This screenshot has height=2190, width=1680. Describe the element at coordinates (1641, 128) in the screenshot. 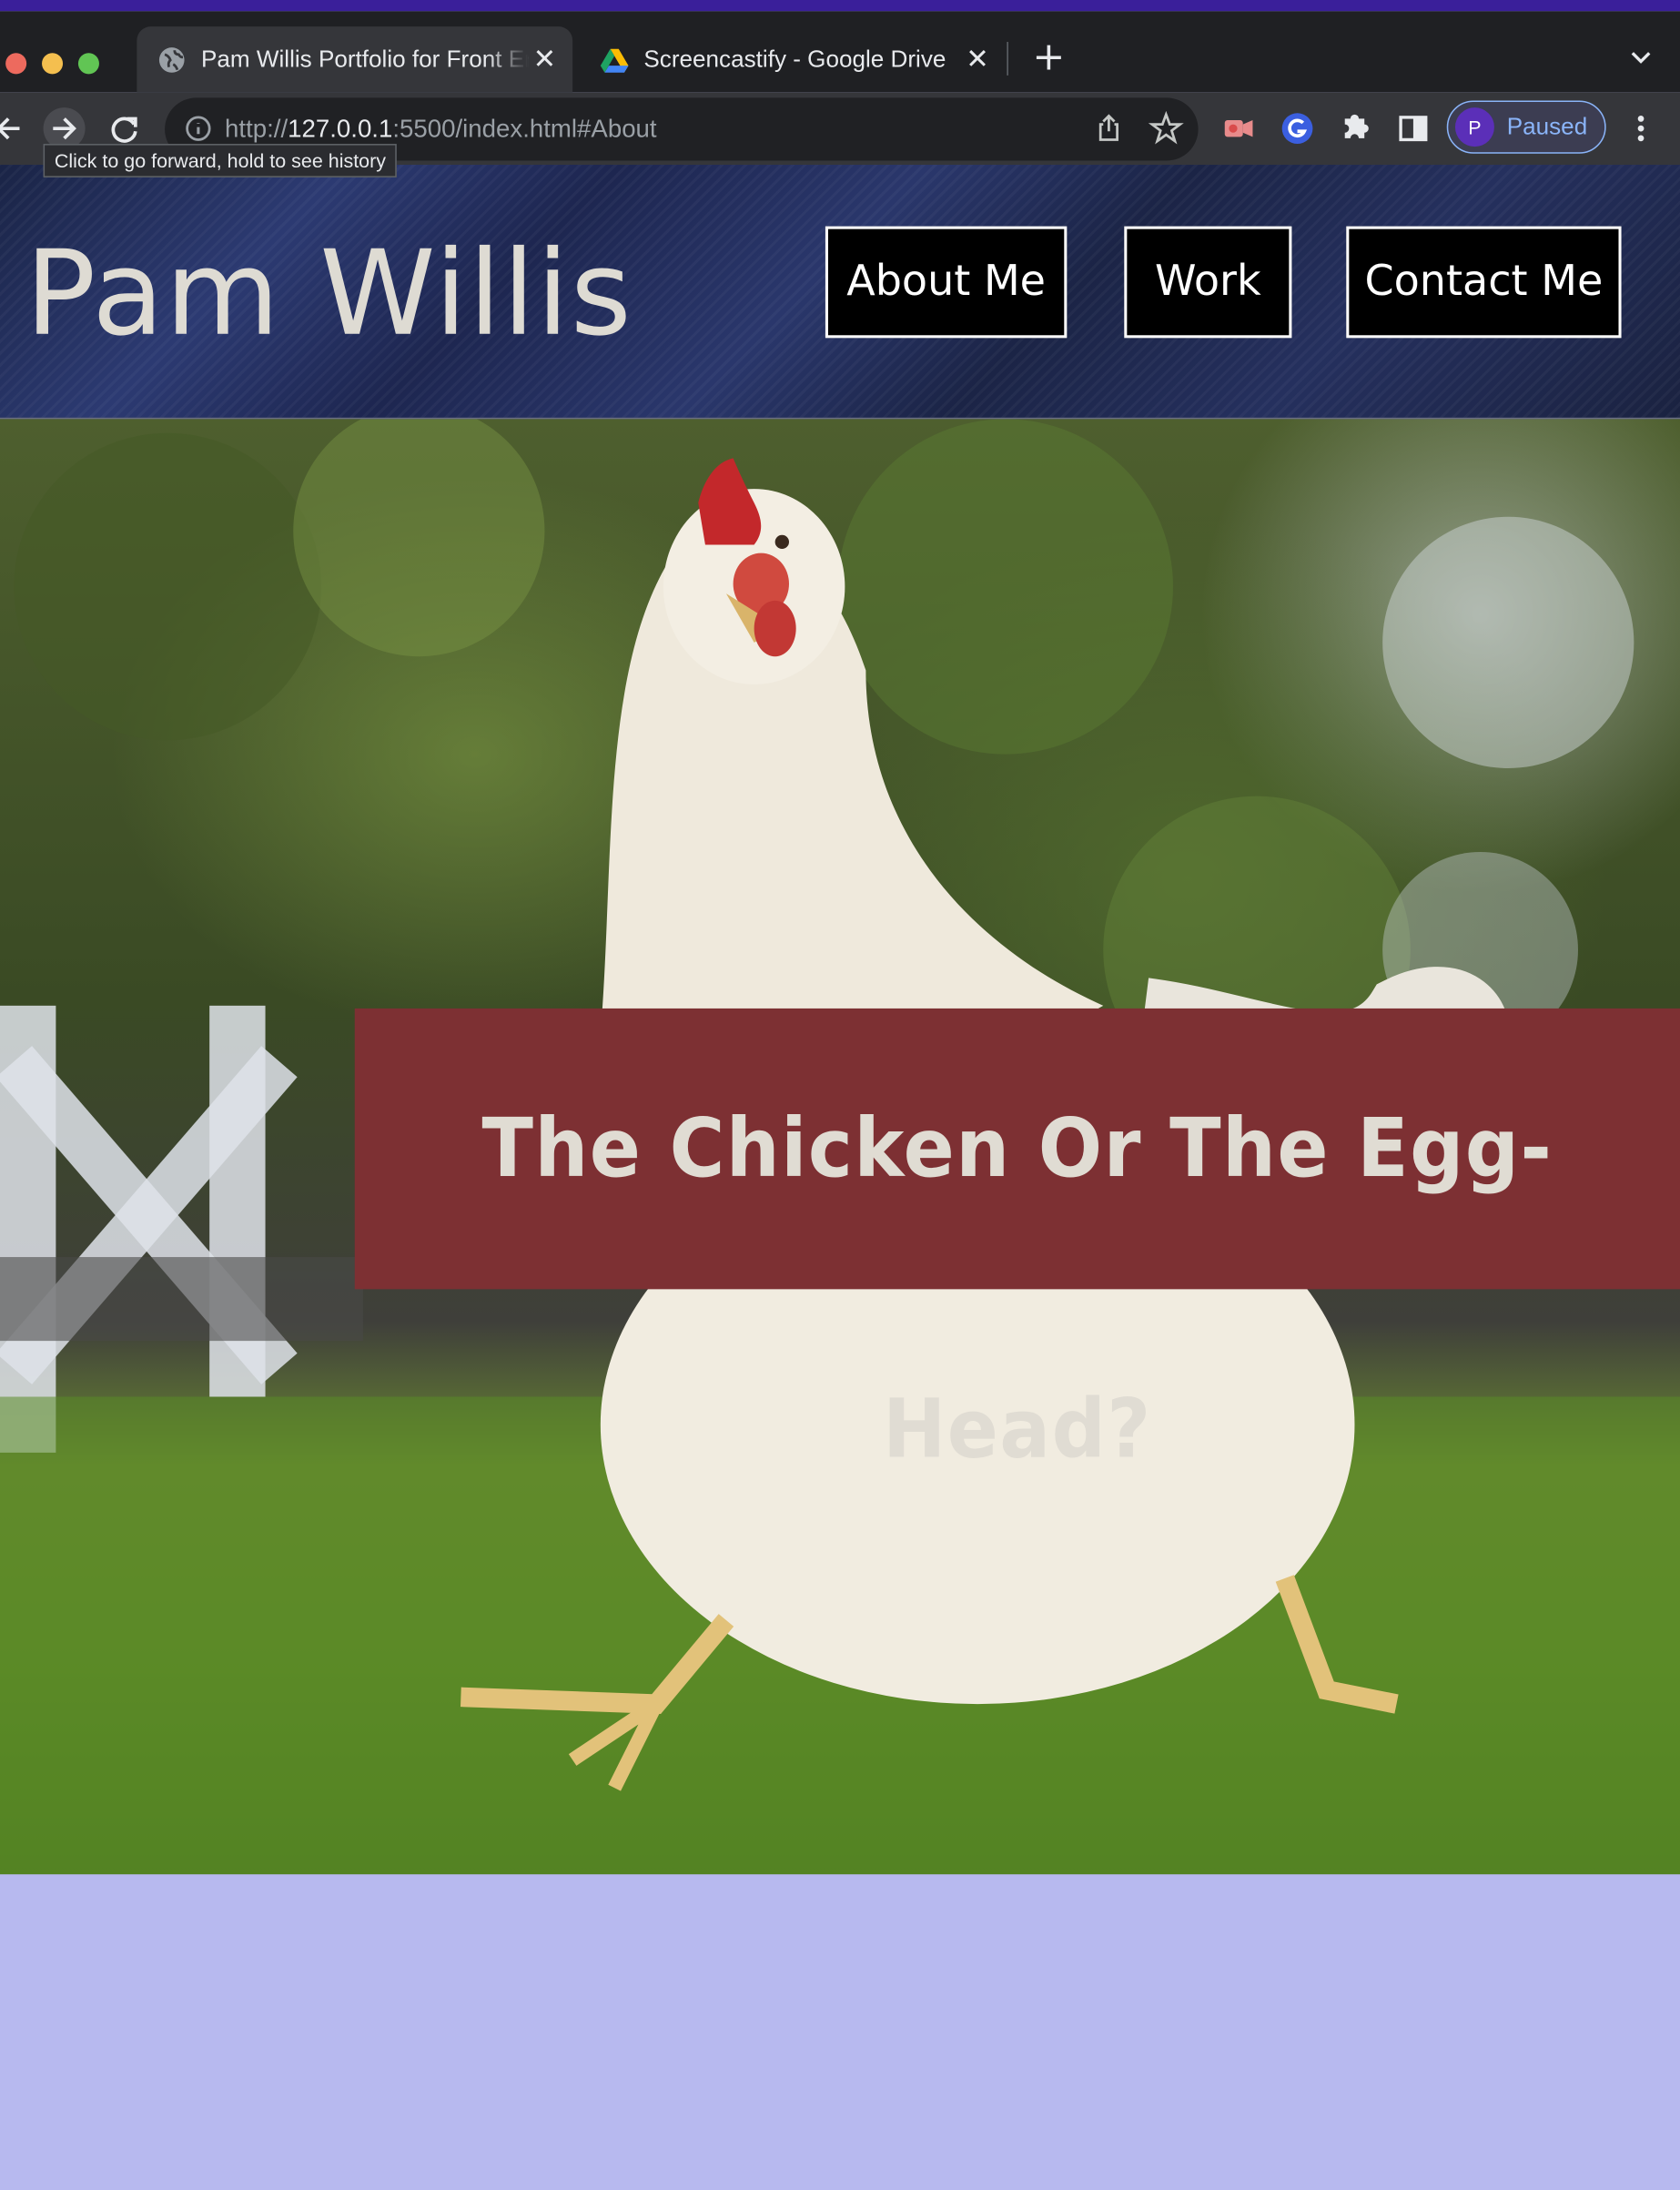

I see `menu-icon` at that location.